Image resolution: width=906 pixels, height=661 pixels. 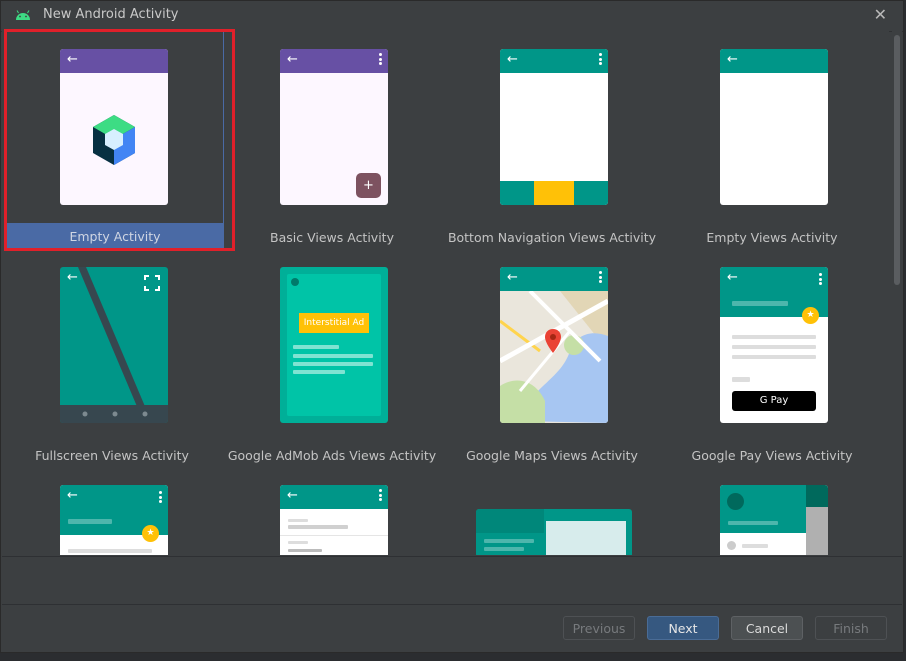 I want to click on template-google-pay-views-activity: ← ★ G Pay Google Pay Views Activity, so click(x=772, y=358).